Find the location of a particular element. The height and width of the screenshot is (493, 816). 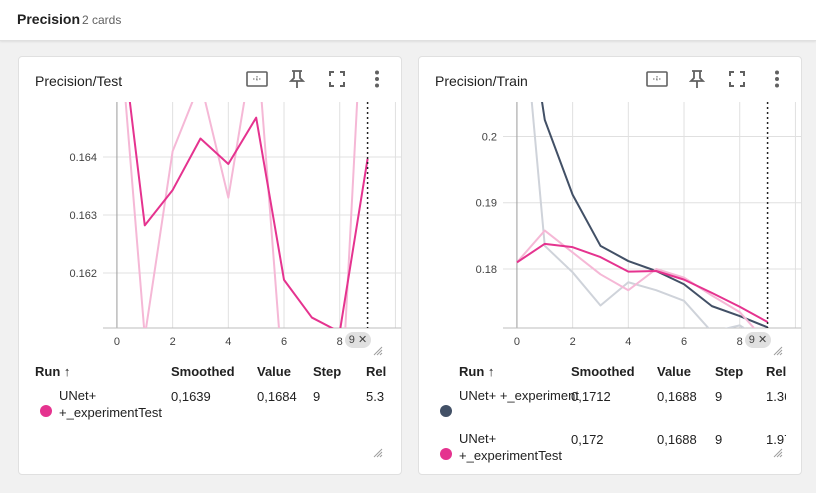

y-tick-label: 0.19 is located at coordinates (486, 204).